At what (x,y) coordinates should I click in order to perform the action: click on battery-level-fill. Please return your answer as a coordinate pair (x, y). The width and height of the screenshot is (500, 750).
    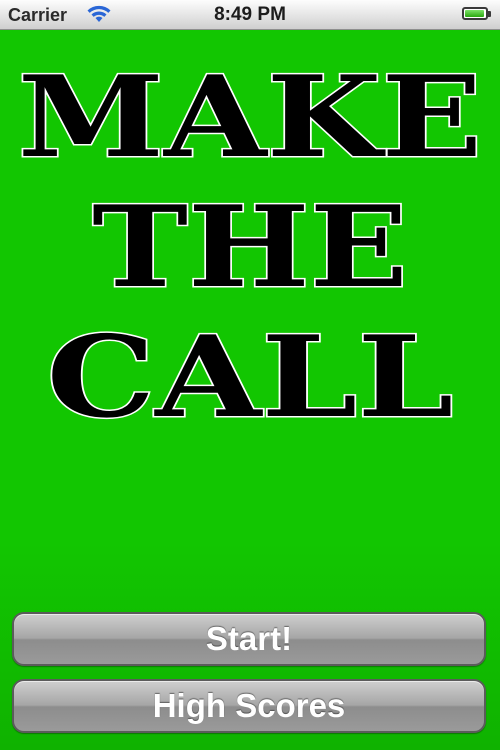
    Looking at the image, I should click on (474, 13).